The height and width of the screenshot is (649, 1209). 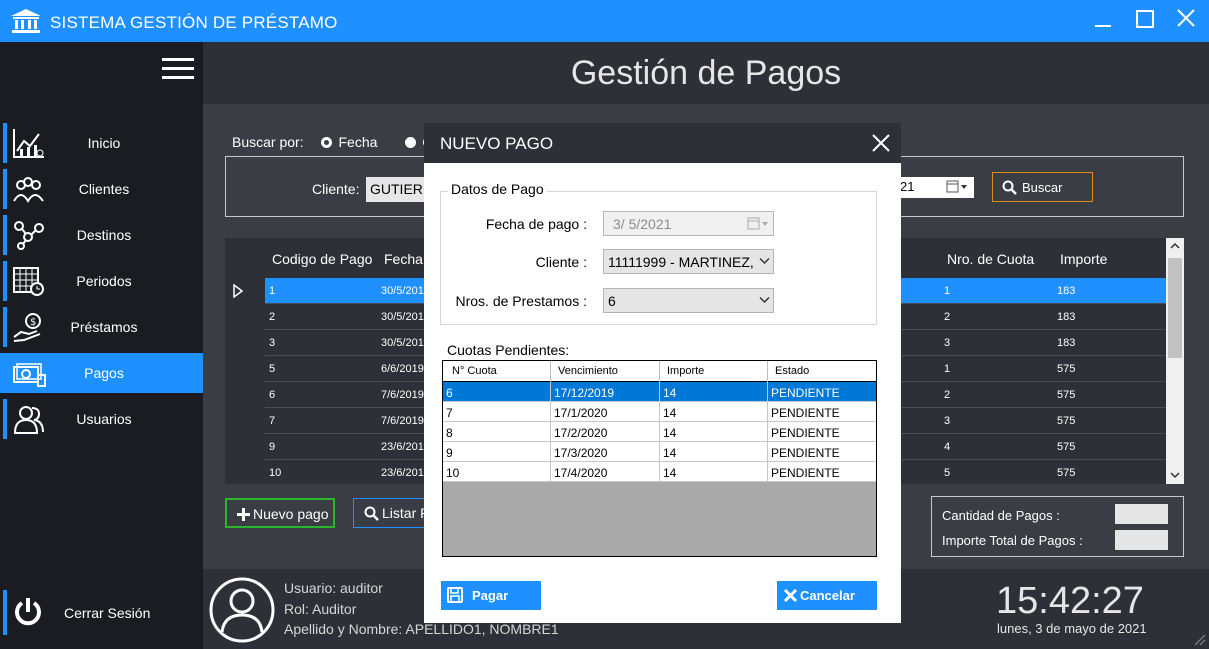 I want to click on pay-button: Pagar, so click(x=491, y=595).